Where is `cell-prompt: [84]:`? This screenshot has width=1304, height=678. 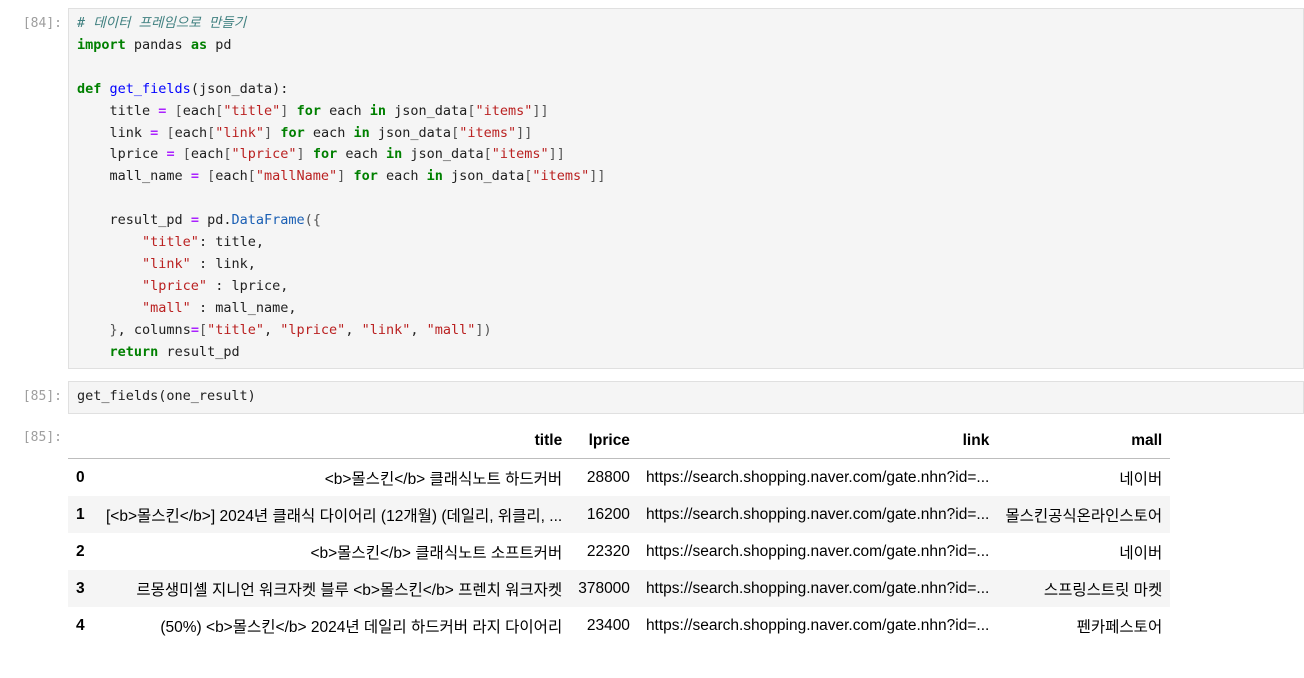
cell-prompt: [84]: is located at coordinates (42, 23).